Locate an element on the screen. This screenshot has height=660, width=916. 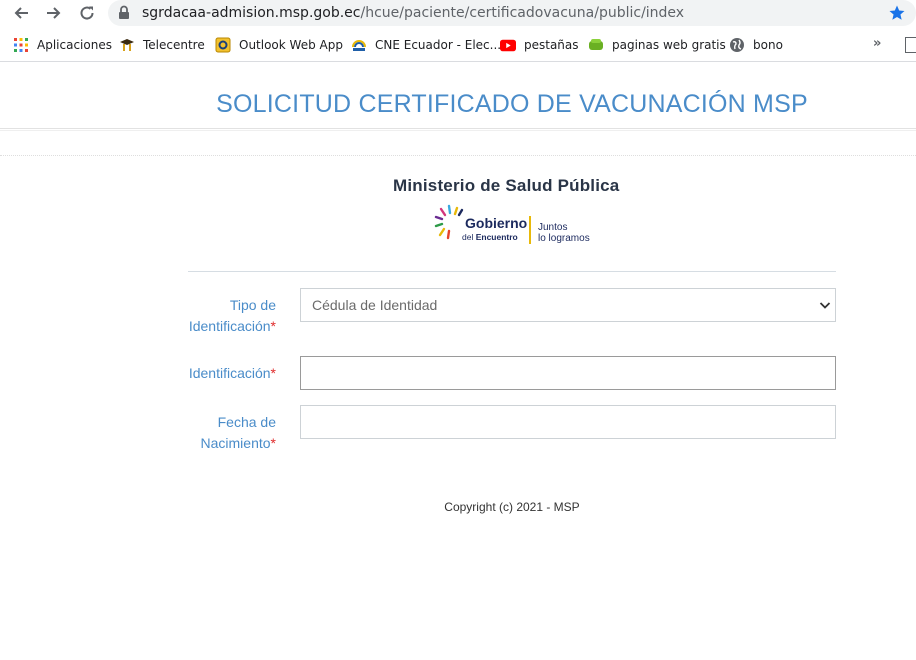
tipo-identificacion-label: Tipo de Identificación* is located at coordinates (232, 316).